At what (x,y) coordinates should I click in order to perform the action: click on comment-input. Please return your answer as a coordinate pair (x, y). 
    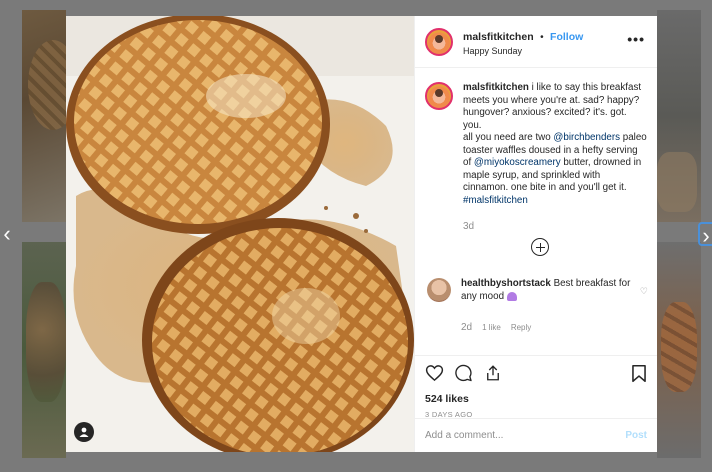
    Looking at the image, I should click on (525, 435).